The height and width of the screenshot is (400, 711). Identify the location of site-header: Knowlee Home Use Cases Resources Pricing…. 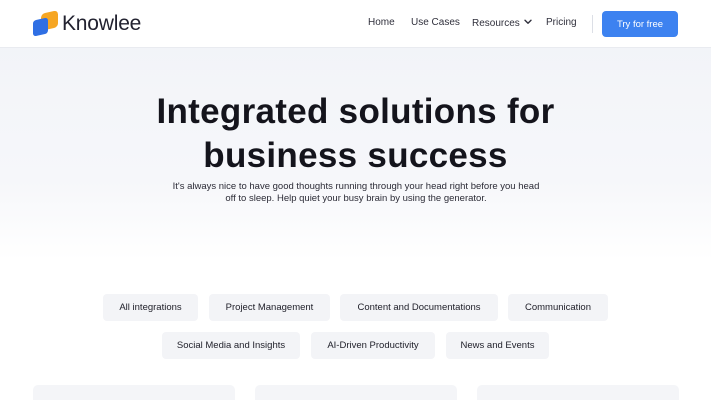
(355, 24).